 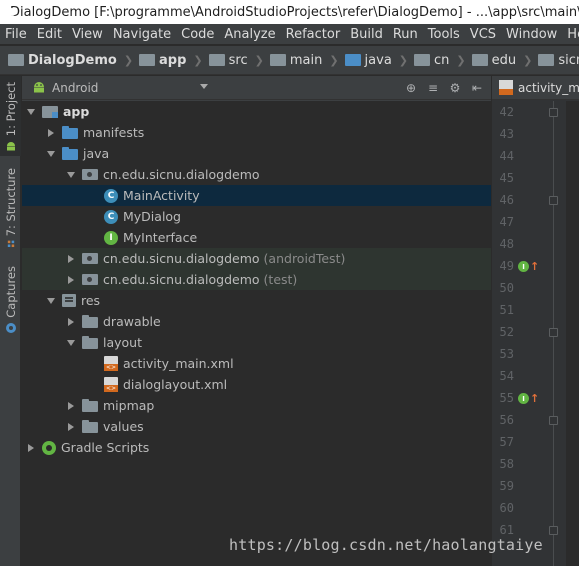 I want to click on scroll-from-source-icon: ⊕, so click(x=411, y=88).